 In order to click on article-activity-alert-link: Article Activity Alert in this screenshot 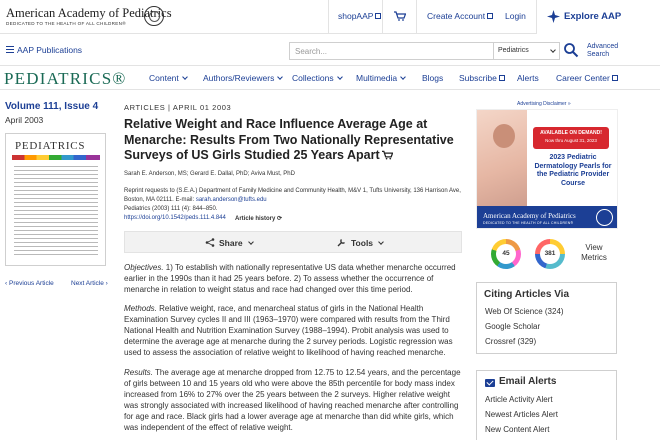, I will do `click(519, 399)`.